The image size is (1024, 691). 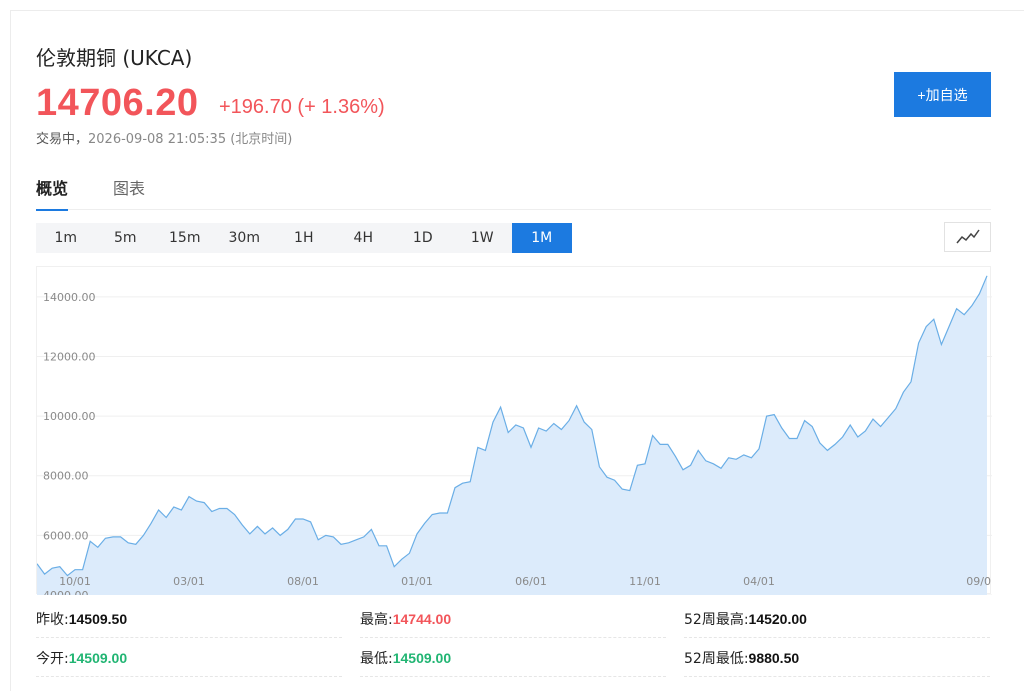 What do you see at coordinates (185, 238) in the screenshot?
I see `period-15m: 15m` at bounding box center [185, 238].